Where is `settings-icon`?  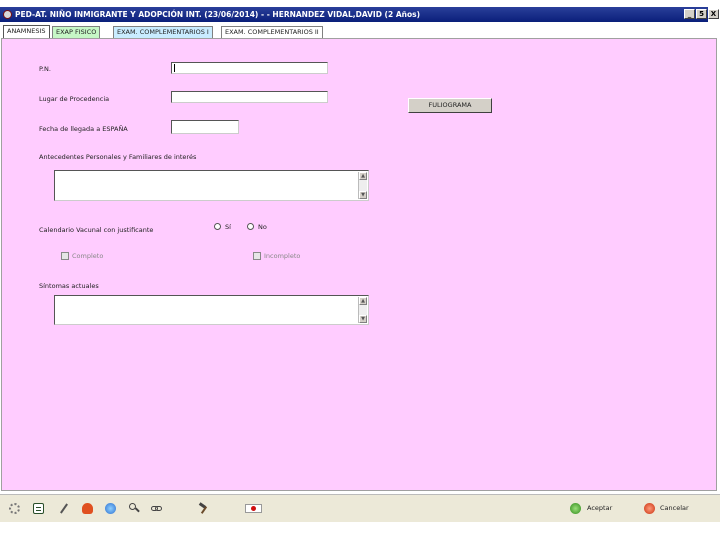 settings-icon is located at coordinates (14, 508).